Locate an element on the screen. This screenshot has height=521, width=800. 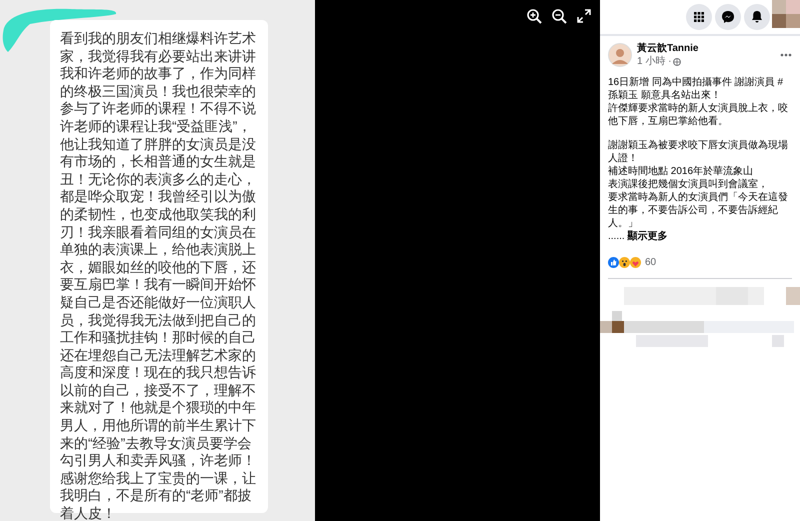
post-text-line: 16日新增 同為中國拍攝事件 謝謝演員 #孫穎玉 願意具名站出來！ is located at coordinates (696, 89).